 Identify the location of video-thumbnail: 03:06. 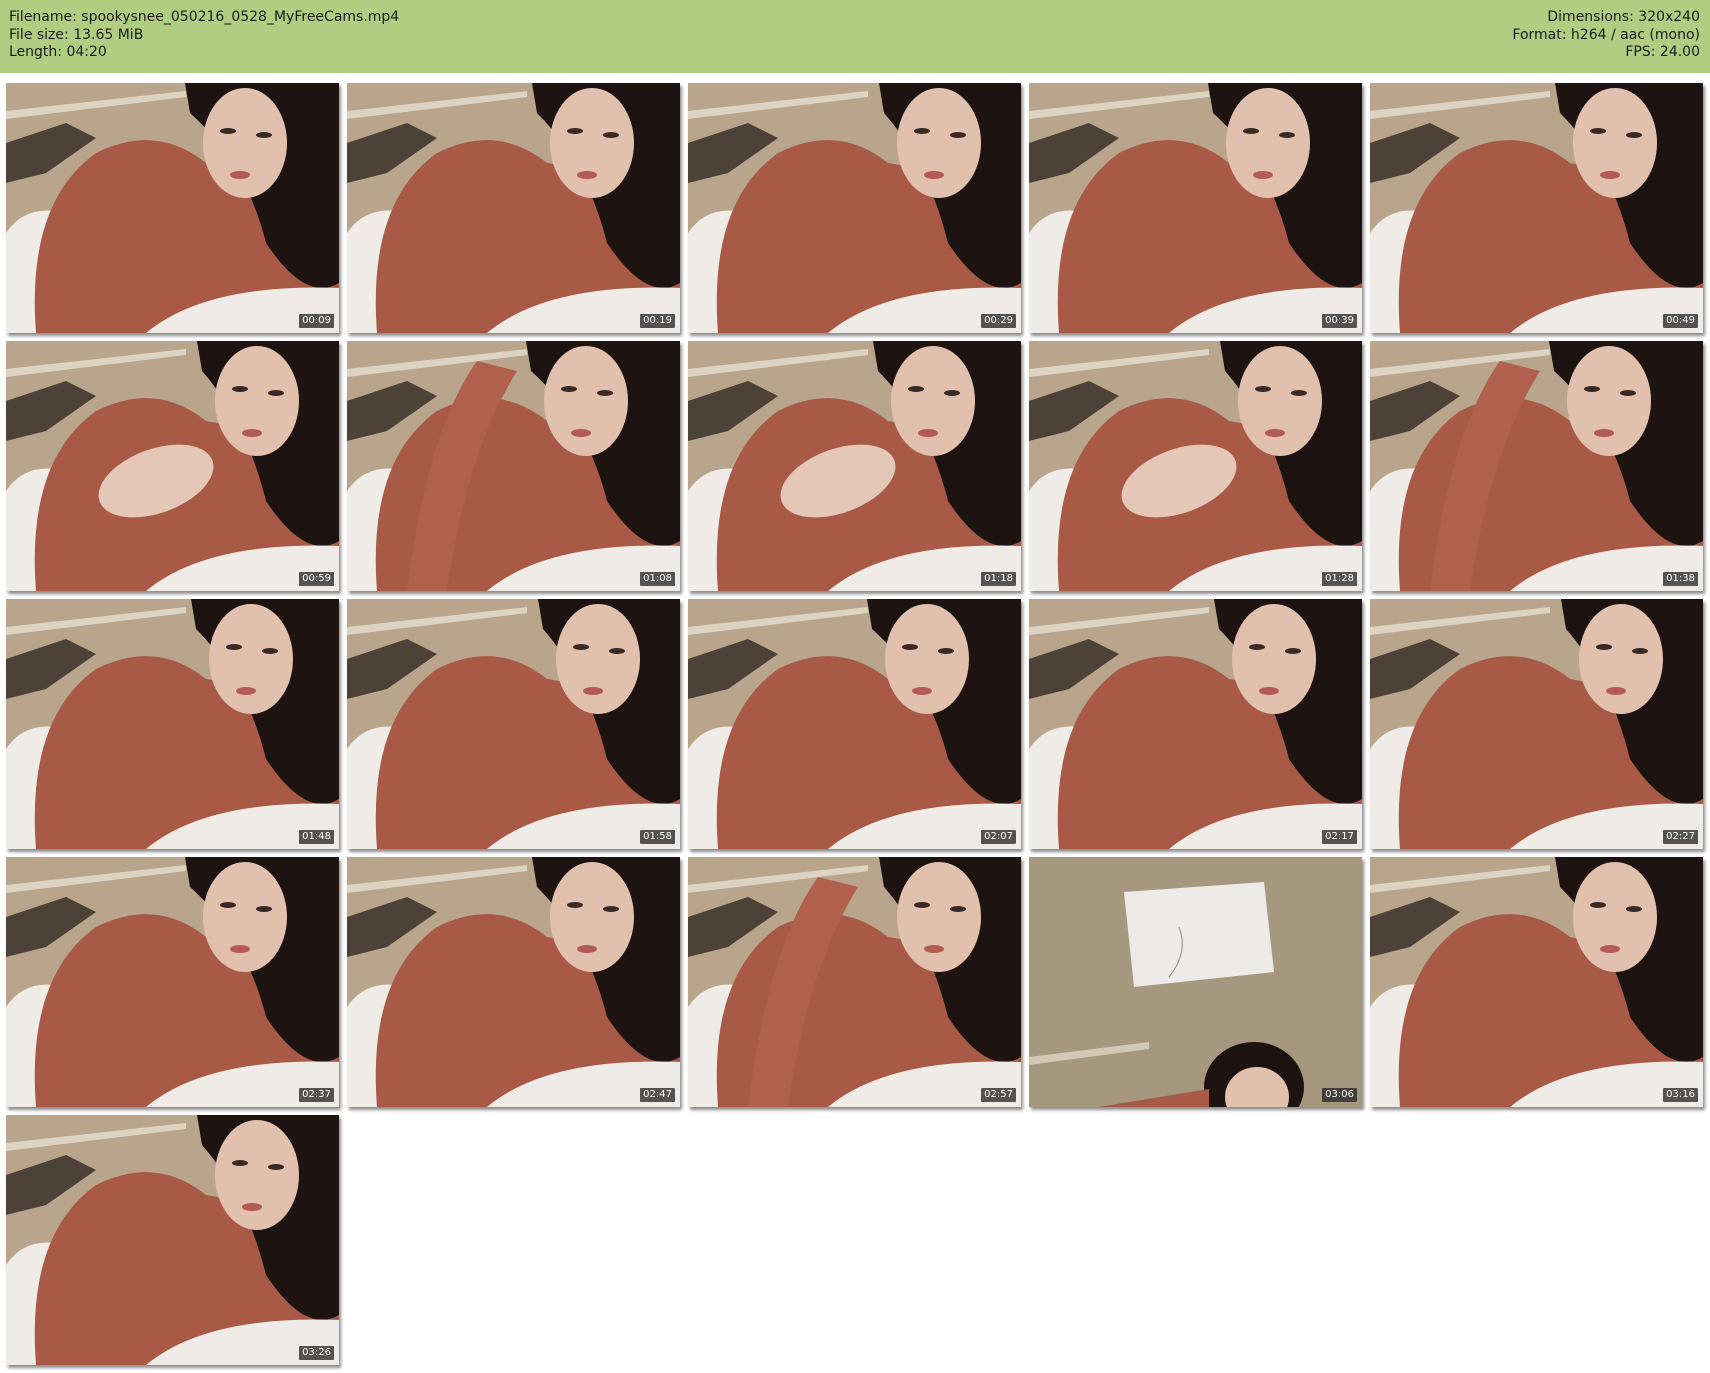
(1195, 982).